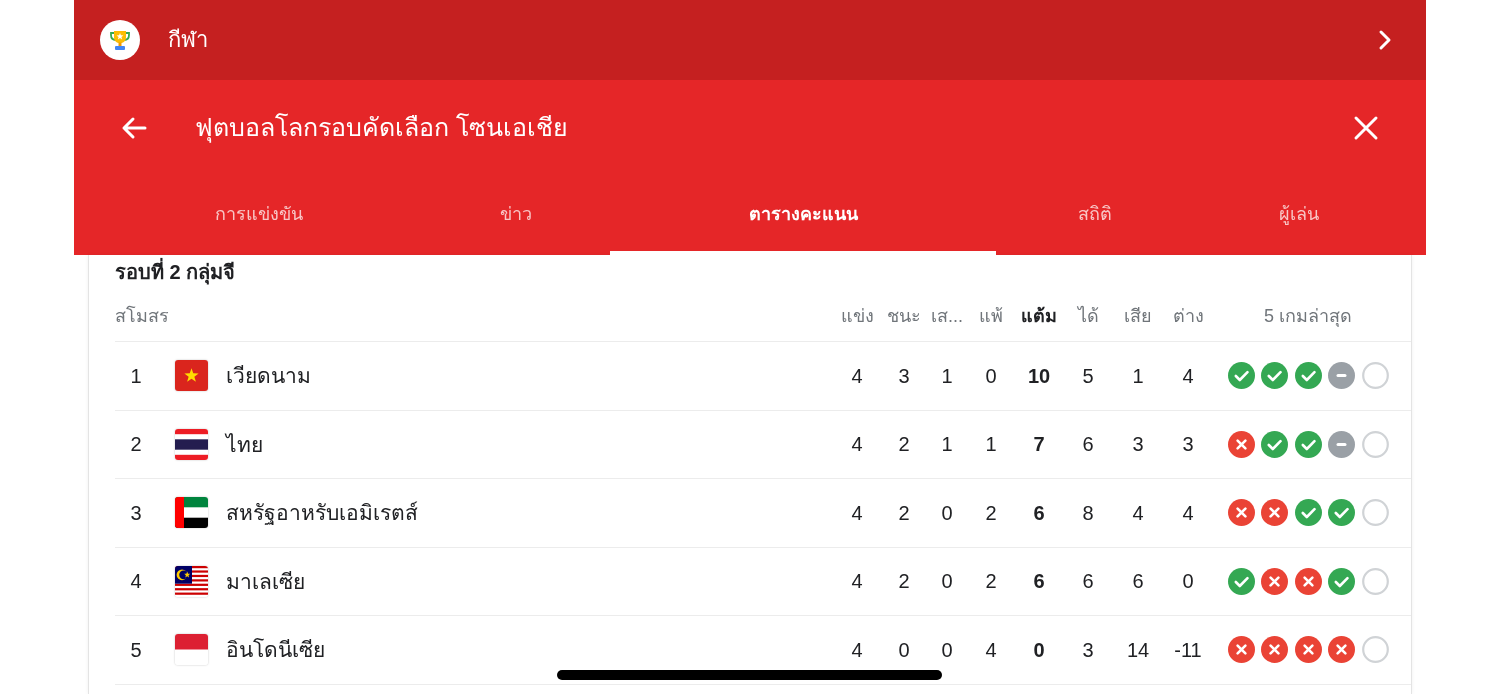 Image resolution: width=1500 pixels, height=694 pixels. What do you see at coordinates (142, 316) in the screenshot?
I see `column-header: สโมสร` at bounding box center [142, 316].